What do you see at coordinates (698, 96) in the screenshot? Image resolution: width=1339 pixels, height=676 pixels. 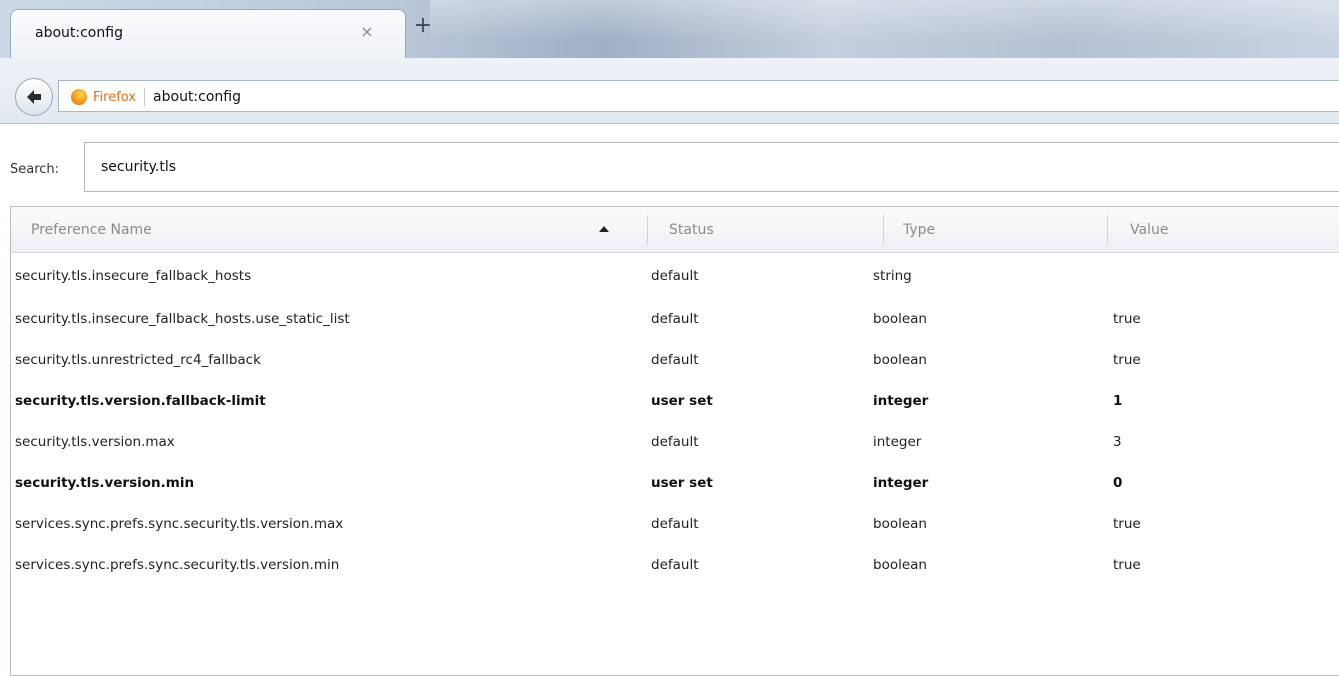 I see `url-bar: Firefox about:config` at bounding box center [698, 96].